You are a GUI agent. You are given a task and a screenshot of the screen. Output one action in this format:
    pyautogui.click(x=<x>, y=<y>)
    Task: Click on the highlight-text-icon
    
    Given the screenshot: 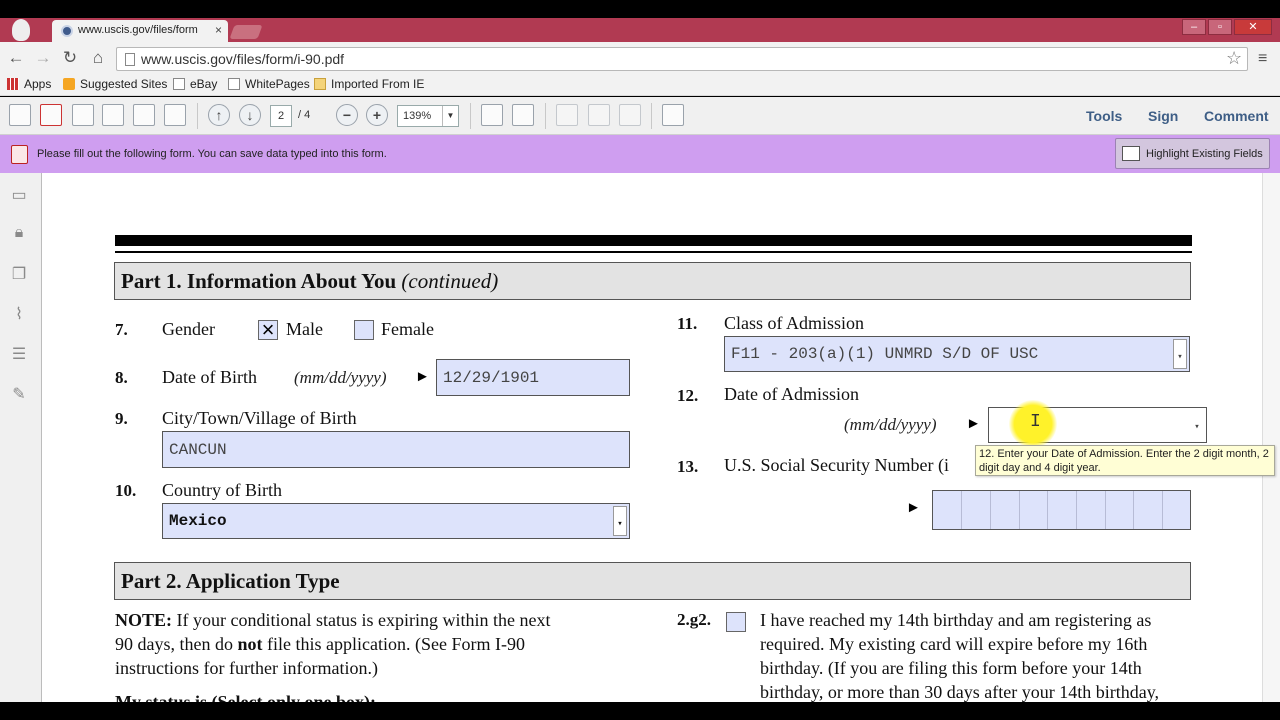 What is the action you would take?
    pyautogui.click(x=599, y=115)
    